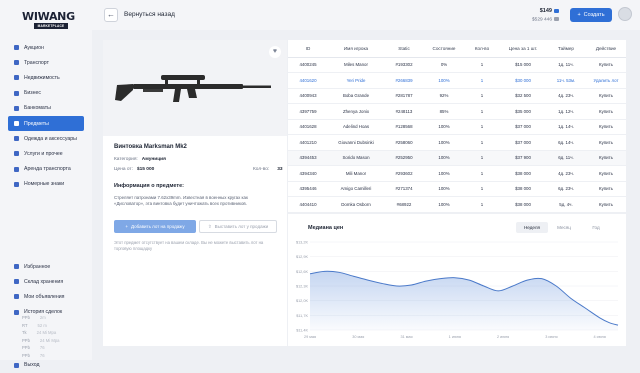  I want to click on history-col-b: 2m, so click(42, 317).